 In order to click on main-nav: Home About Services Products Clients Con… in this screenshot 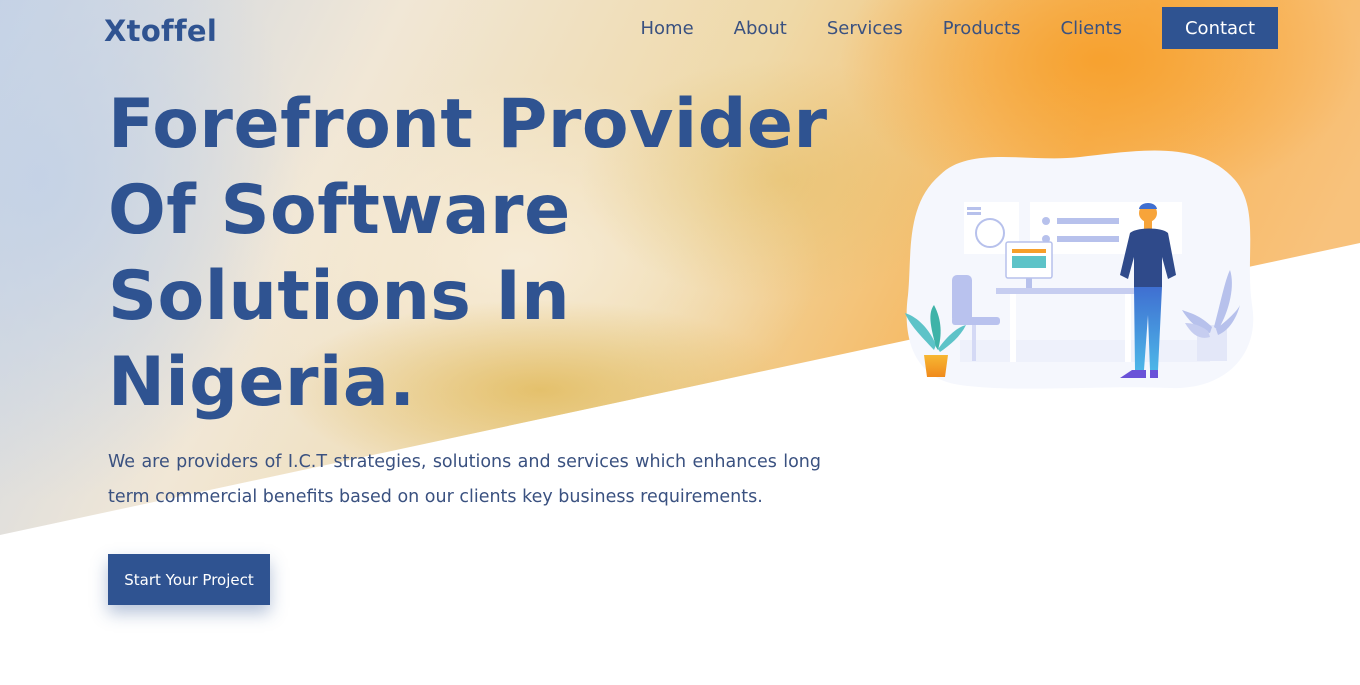, I will do `click(959, 28)`.